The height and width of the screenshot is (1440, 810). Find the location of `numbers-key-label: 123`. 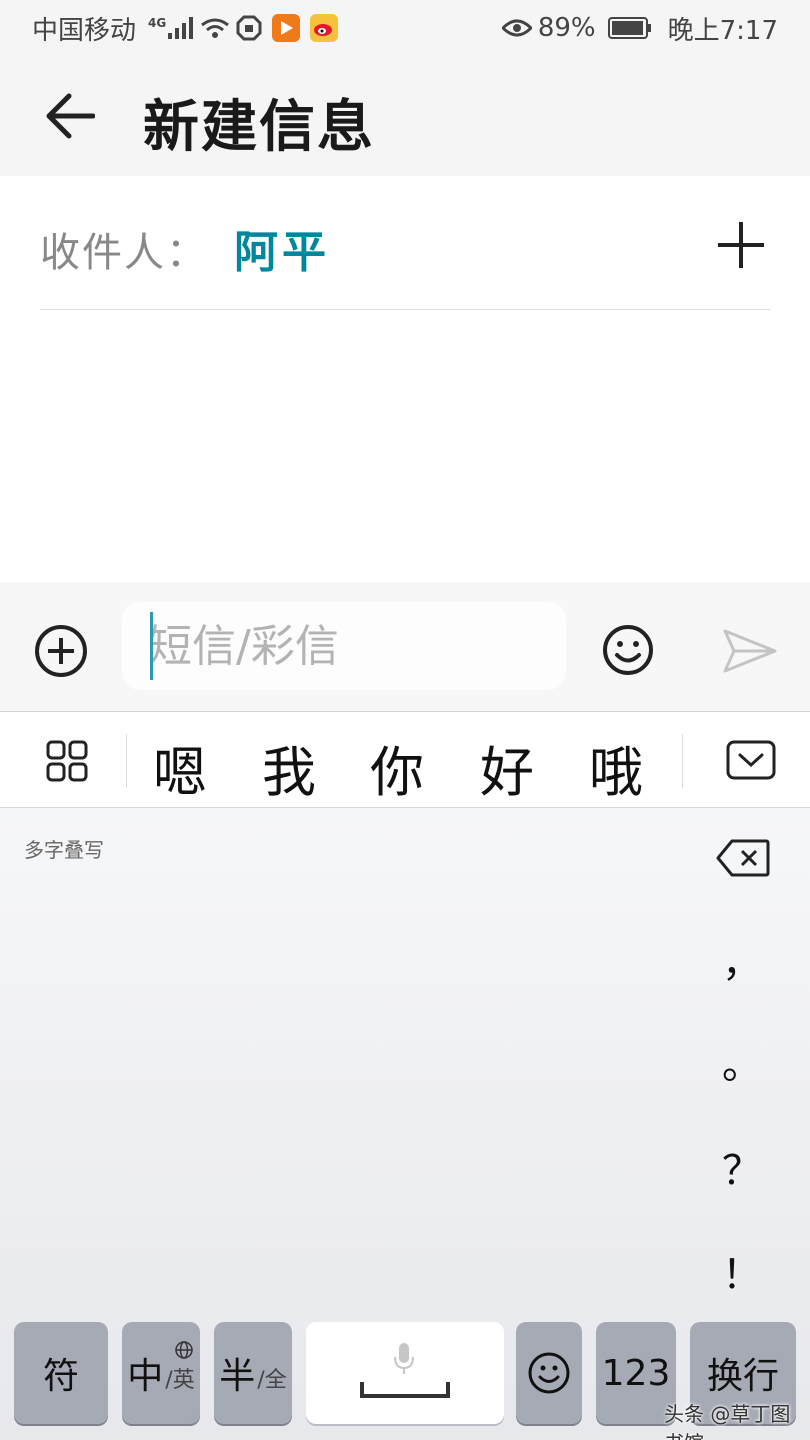

numbers-key-label: 123 is located at coordinates (636, 1373).